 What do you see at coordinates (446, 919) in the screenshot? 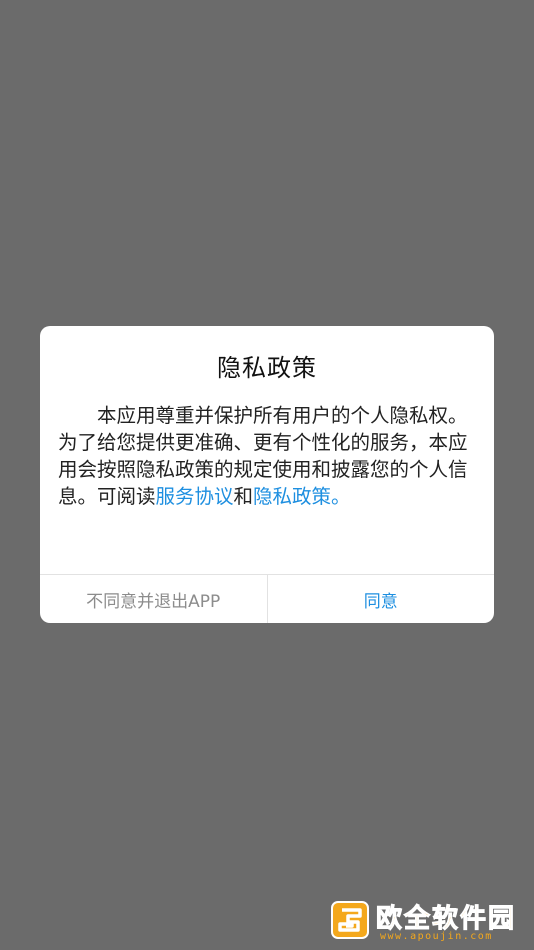
I see `watermark-name: 欧全软件园` at bounding box center [446, 919].